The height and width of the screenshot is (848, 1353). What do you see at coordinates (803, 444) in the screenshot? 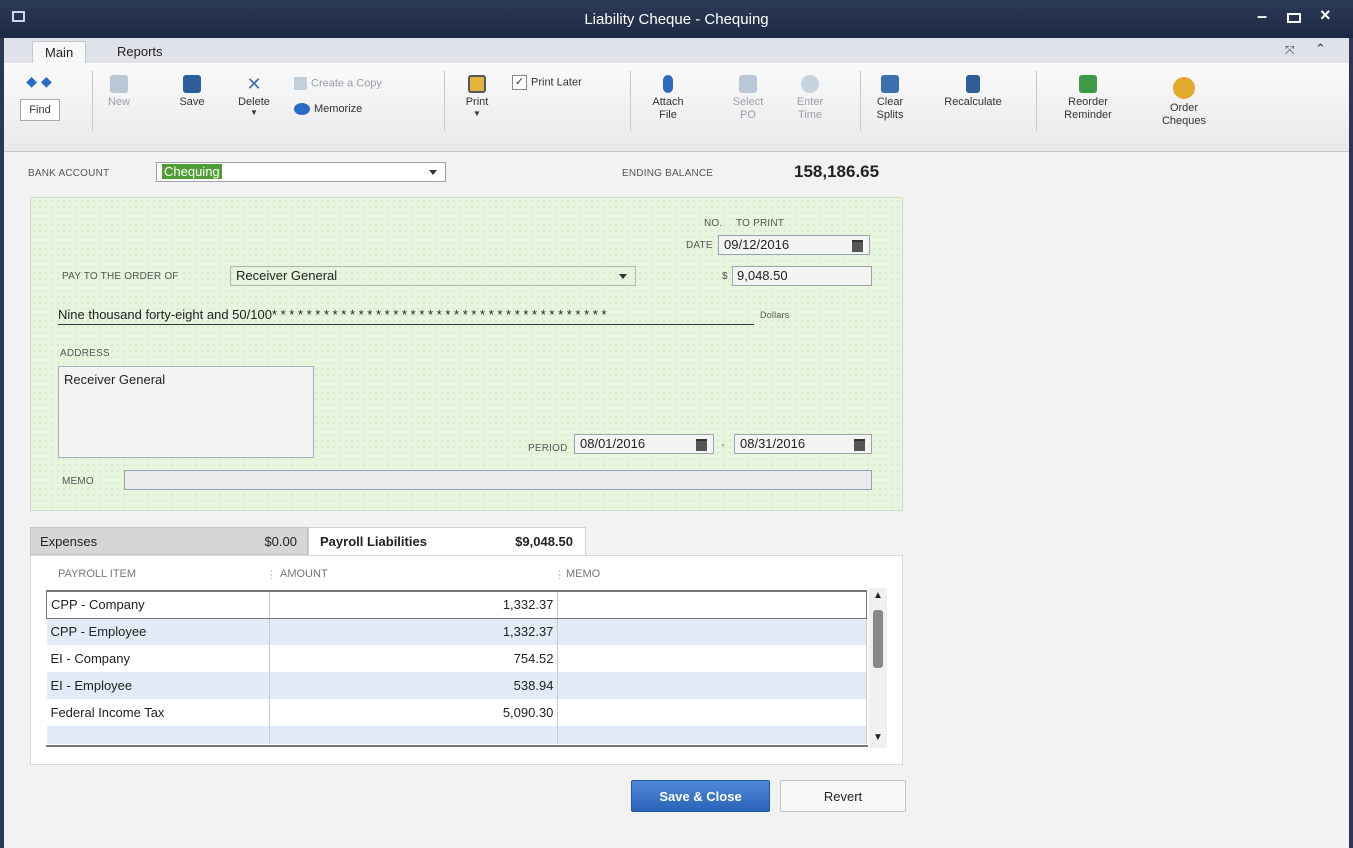
I see `period-to-field: 08/31/2016` at bounding box center [803, 444].